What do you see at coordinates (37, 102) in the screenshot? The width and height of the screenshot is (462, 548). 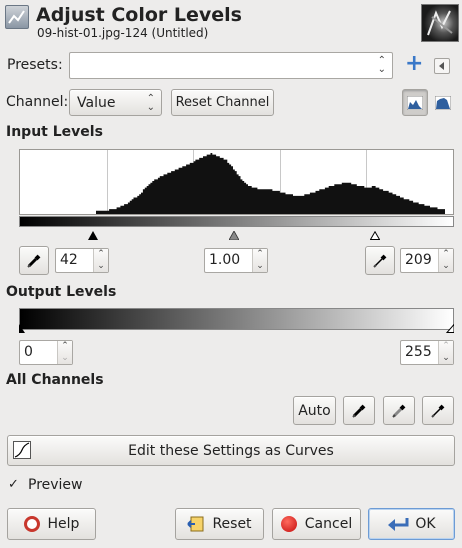 I see `channel-label: Channel:` at bounding box center [37, 102].